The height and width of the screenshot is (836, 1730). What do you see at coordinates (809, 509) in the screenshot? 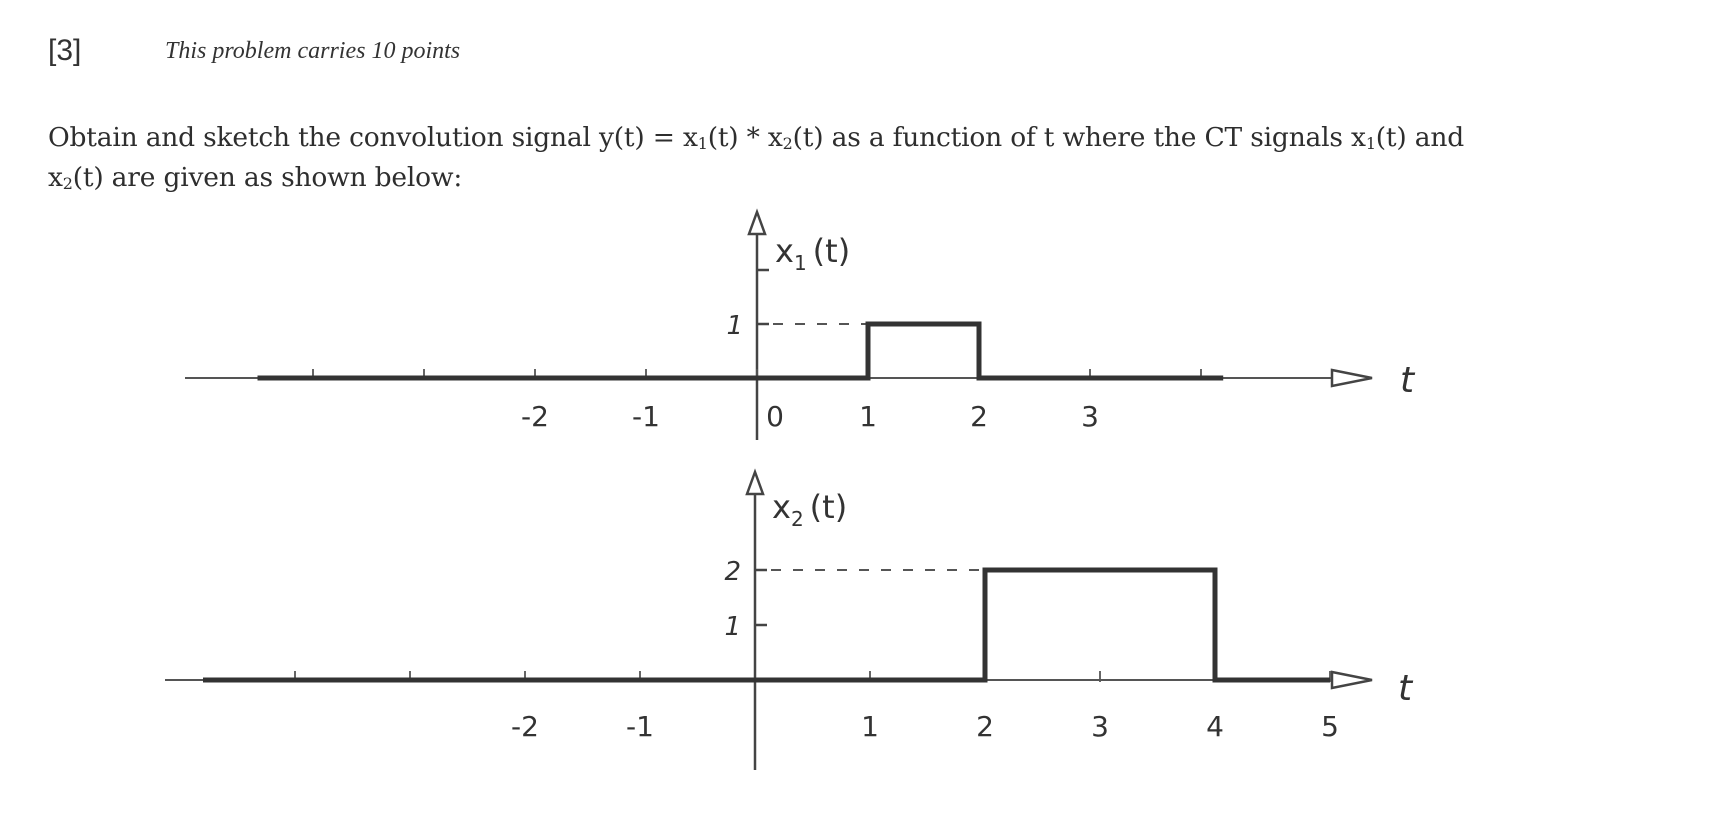
I see `y-axis-label: x2 (t)` at bounding box center [809, 509].